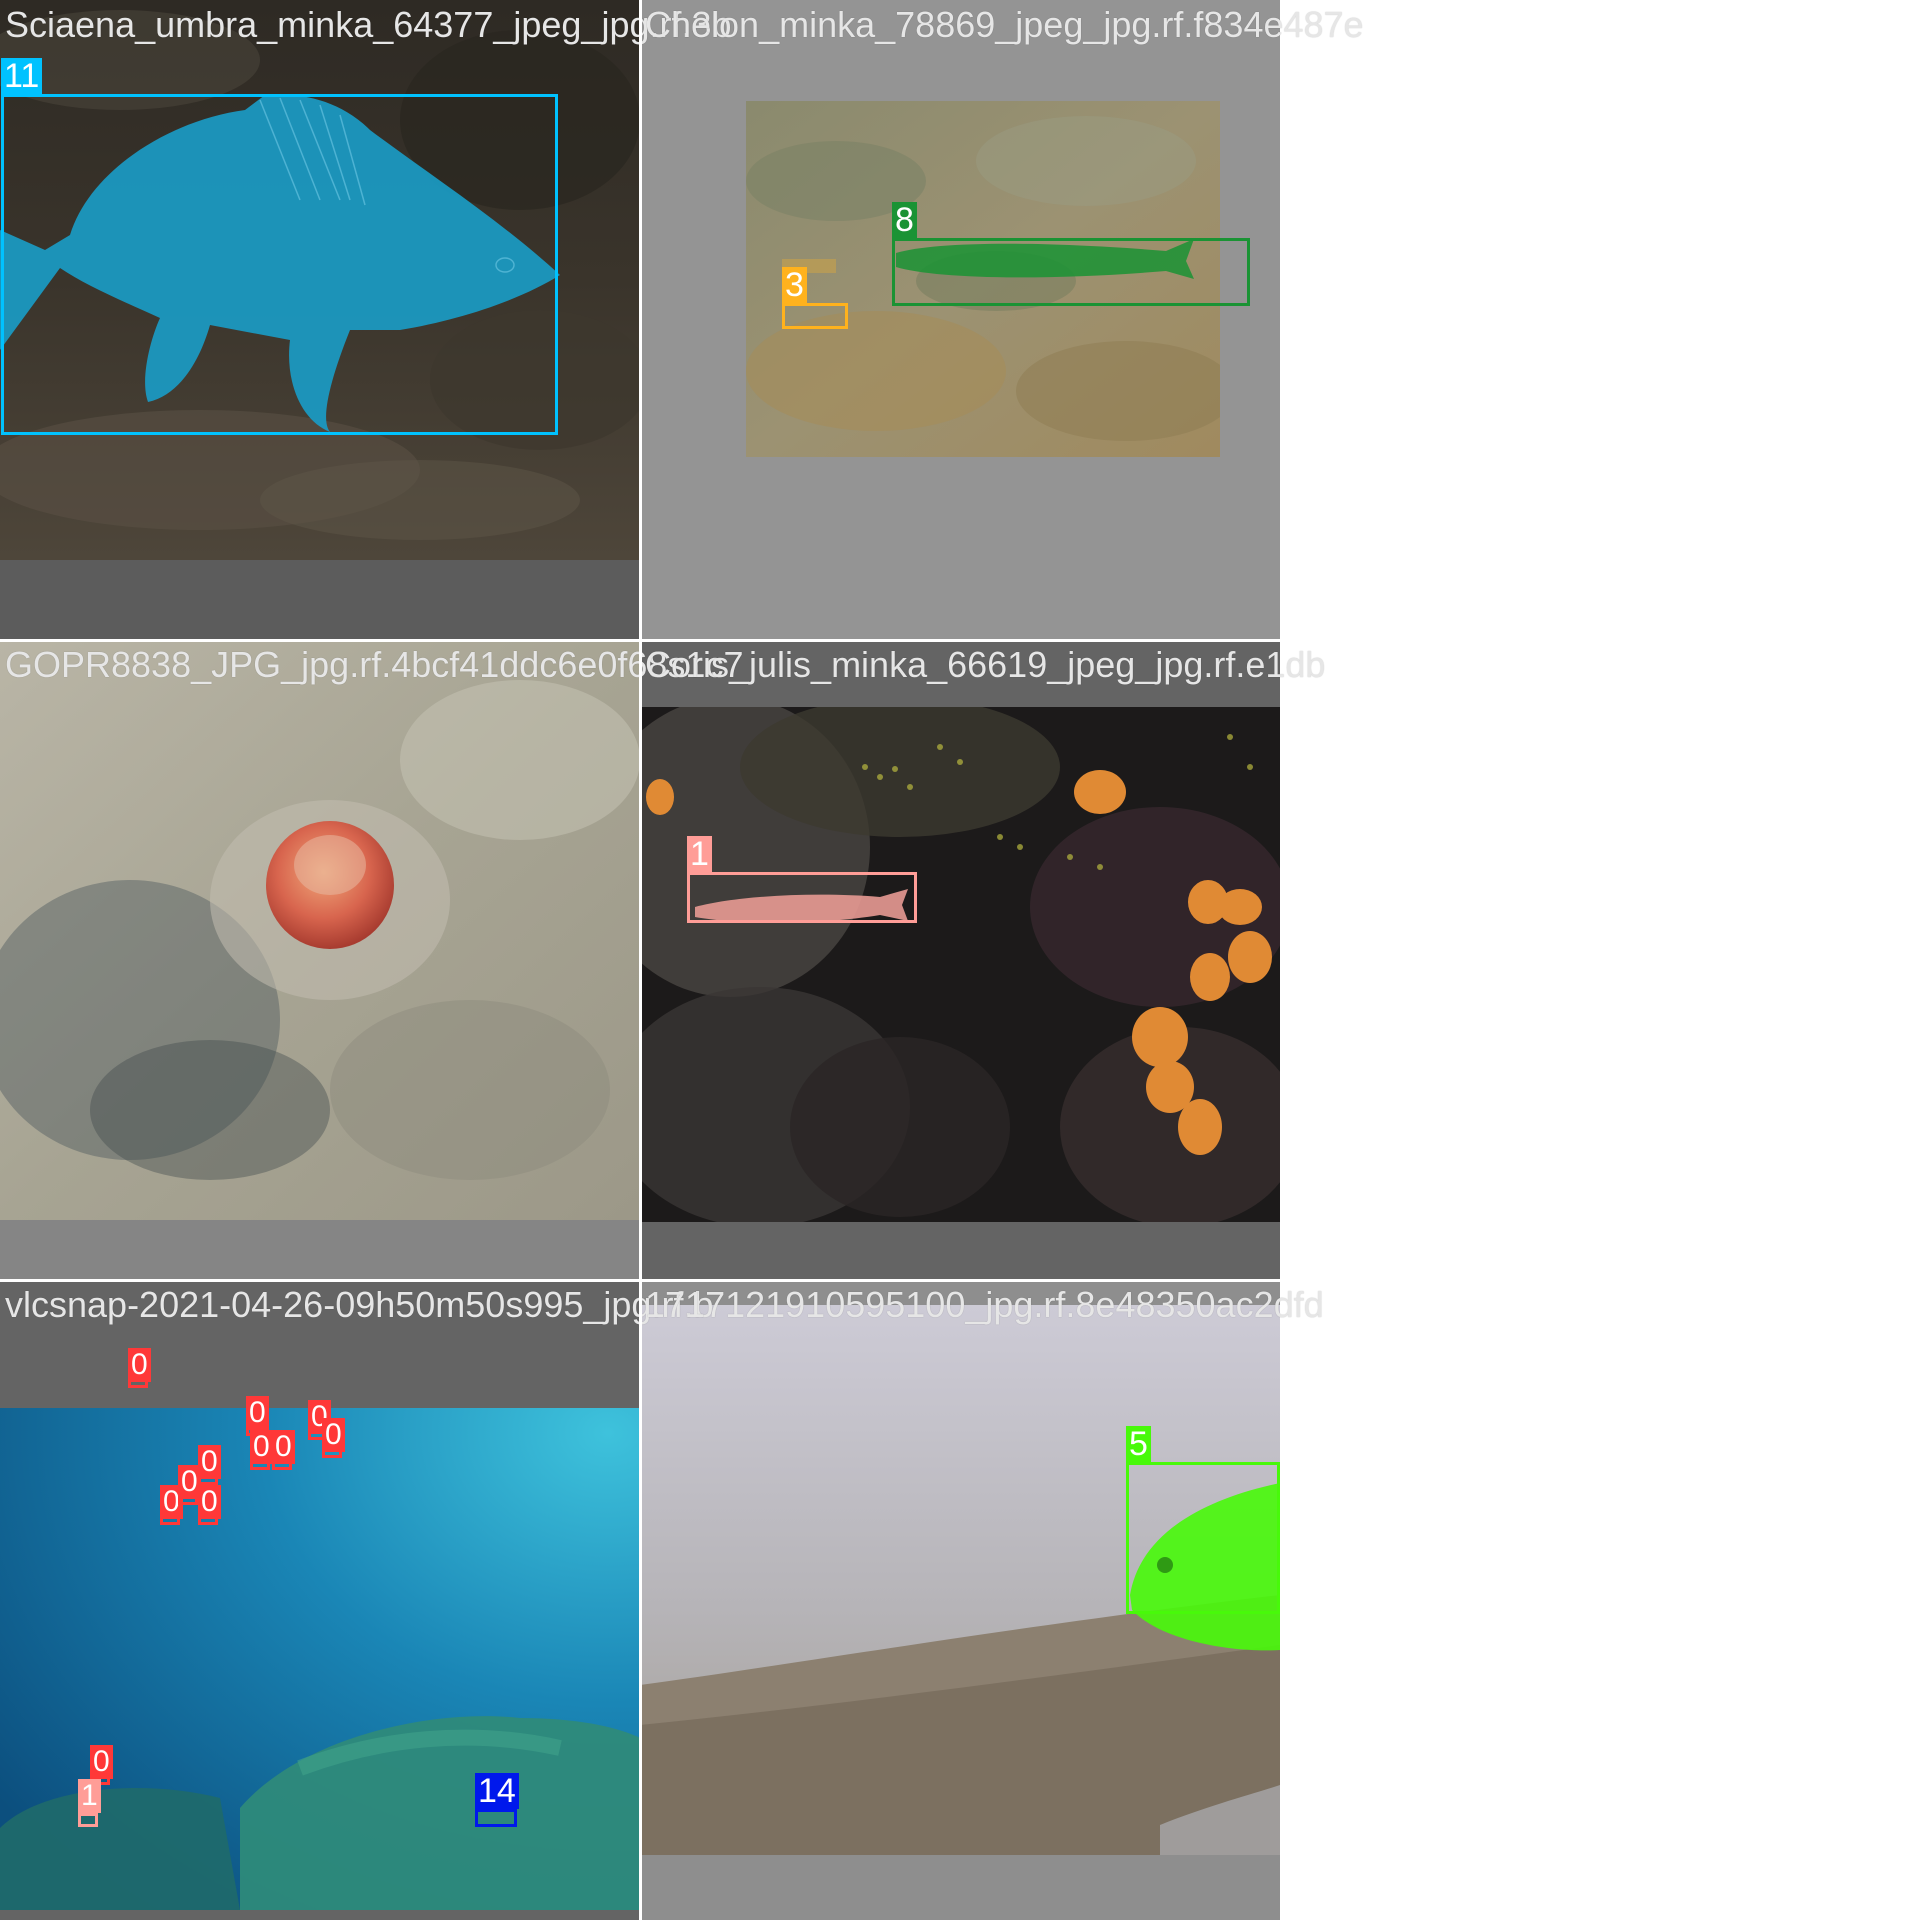 Image resolution: width=1920 pixels, height=1920 pixels. I want to click on detection-box: 11, so click(279, 246).